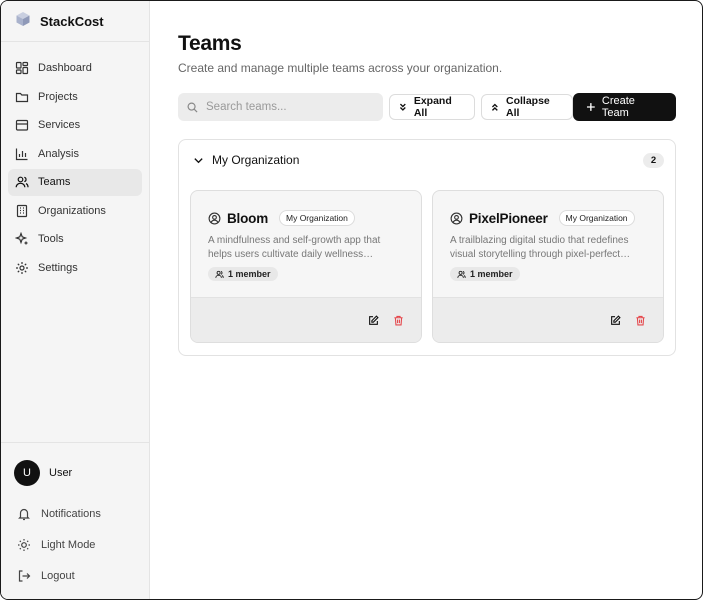  What do you see at coordinates (24, 514) in the screenshot?
I see `bell-icon` at bounding box center [24, 514].